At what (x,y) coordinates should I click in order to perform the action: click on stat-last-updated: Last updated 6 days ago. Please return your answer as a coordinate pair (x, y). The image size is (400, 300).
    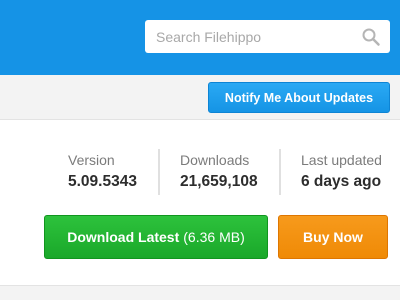
    Looking at the image, I should click on (341, 171).